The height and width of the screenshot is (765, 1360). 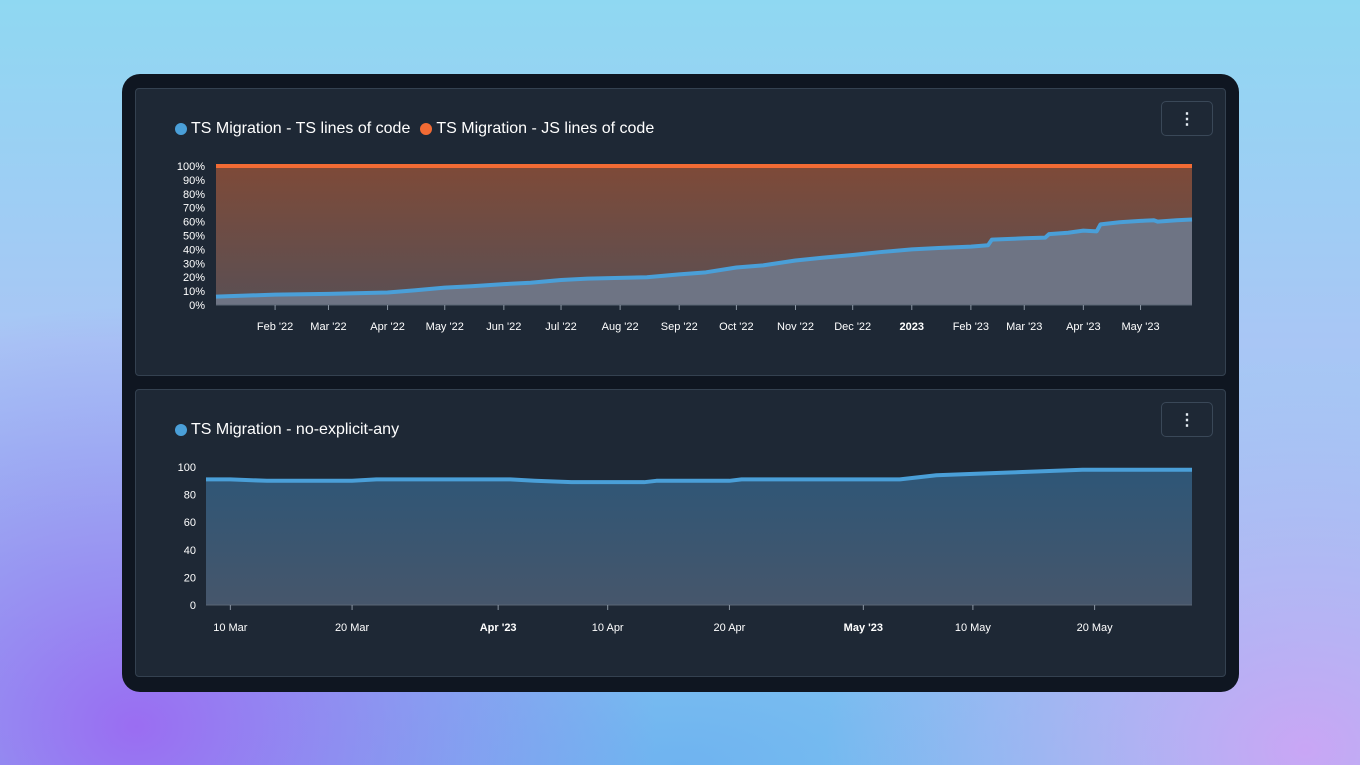 What do you see at coordinates (191, 167) in the screenshot?
I see `y-tick-label: 100%` at bounding box center [191, 167].